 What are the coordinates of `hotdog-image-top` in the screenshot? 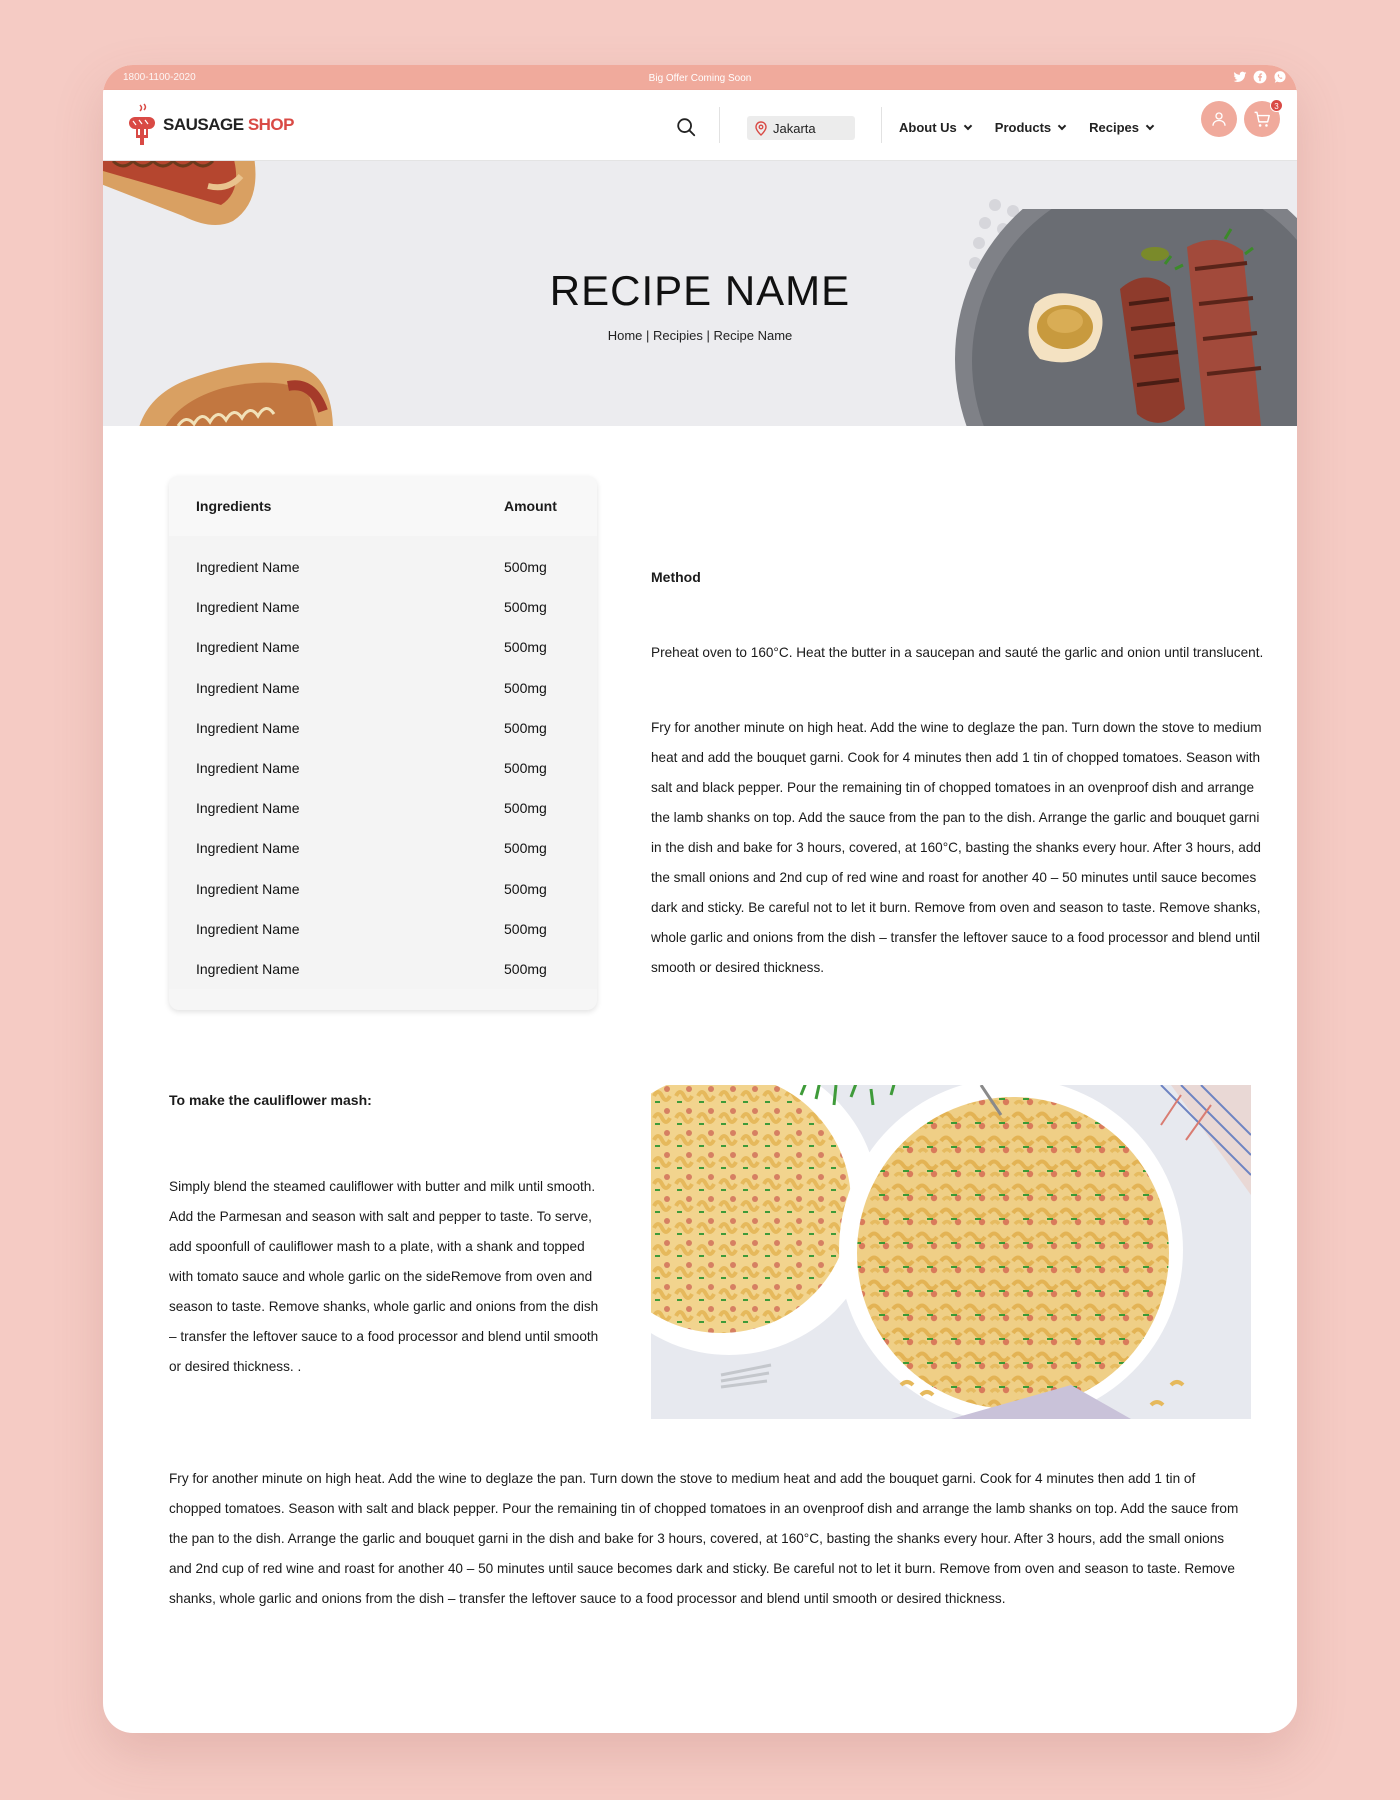 It's located at (179, 193).